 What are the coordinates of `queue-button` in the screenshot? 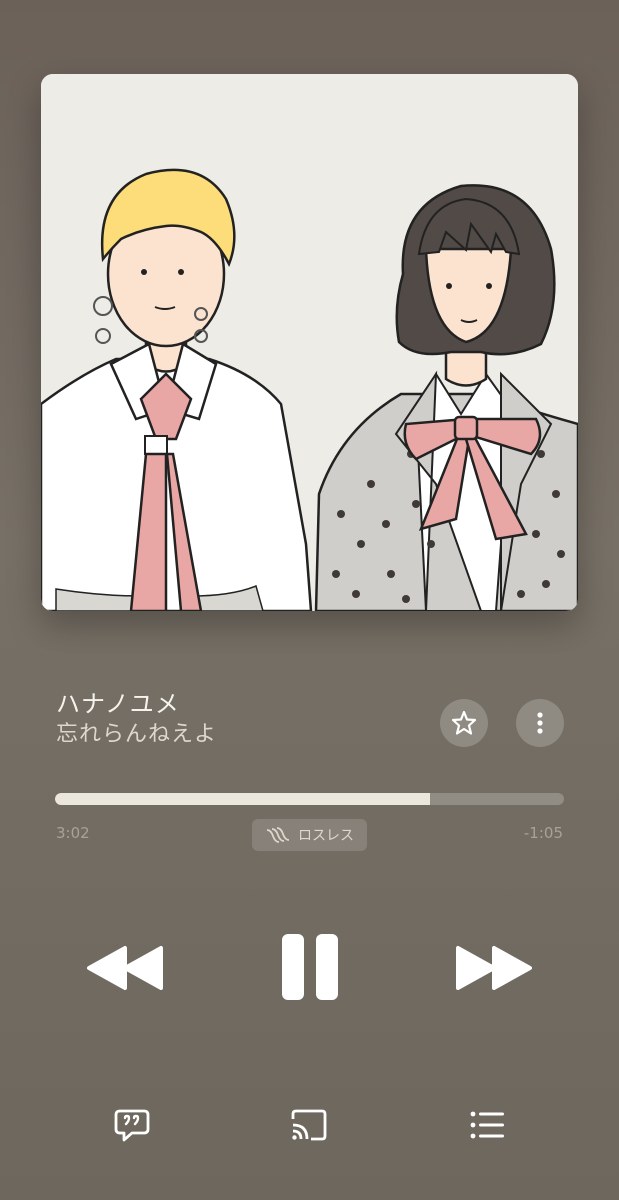 It's located at (487, 1125).